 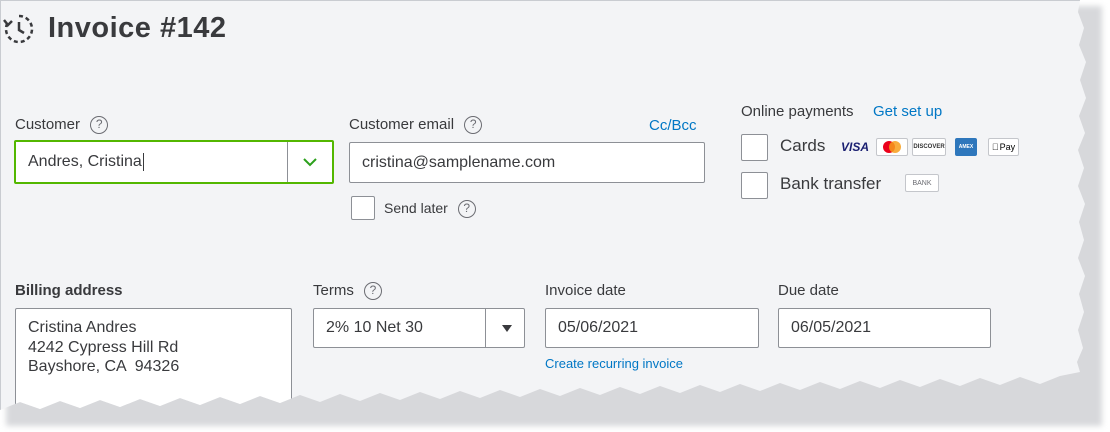 I want to click on customer-select: Andres, Cristina, so click(x=174, y=162).